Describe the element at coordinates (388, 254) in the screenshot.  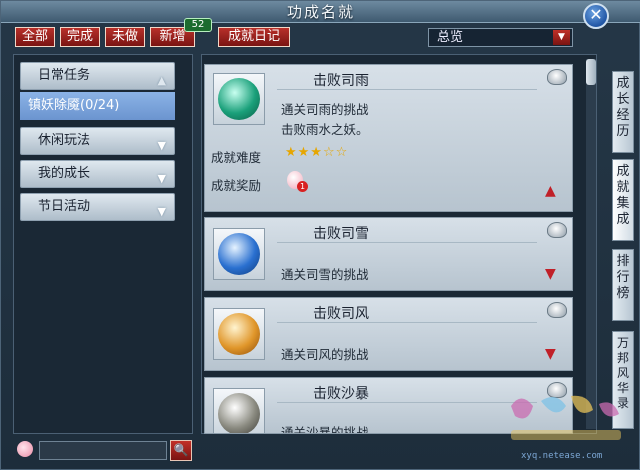
I see `achievement-card: 击败司雪 通关司雪的挑战 ▼` at that location.